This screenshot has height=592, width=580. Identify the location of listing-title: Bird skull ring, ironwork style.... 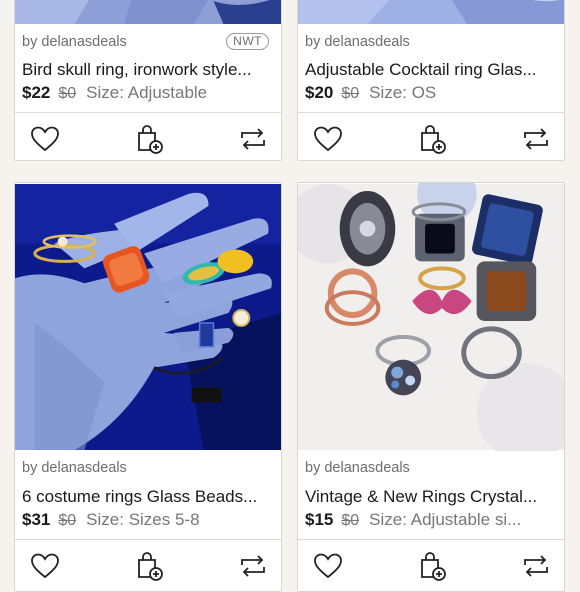
(148, 70).